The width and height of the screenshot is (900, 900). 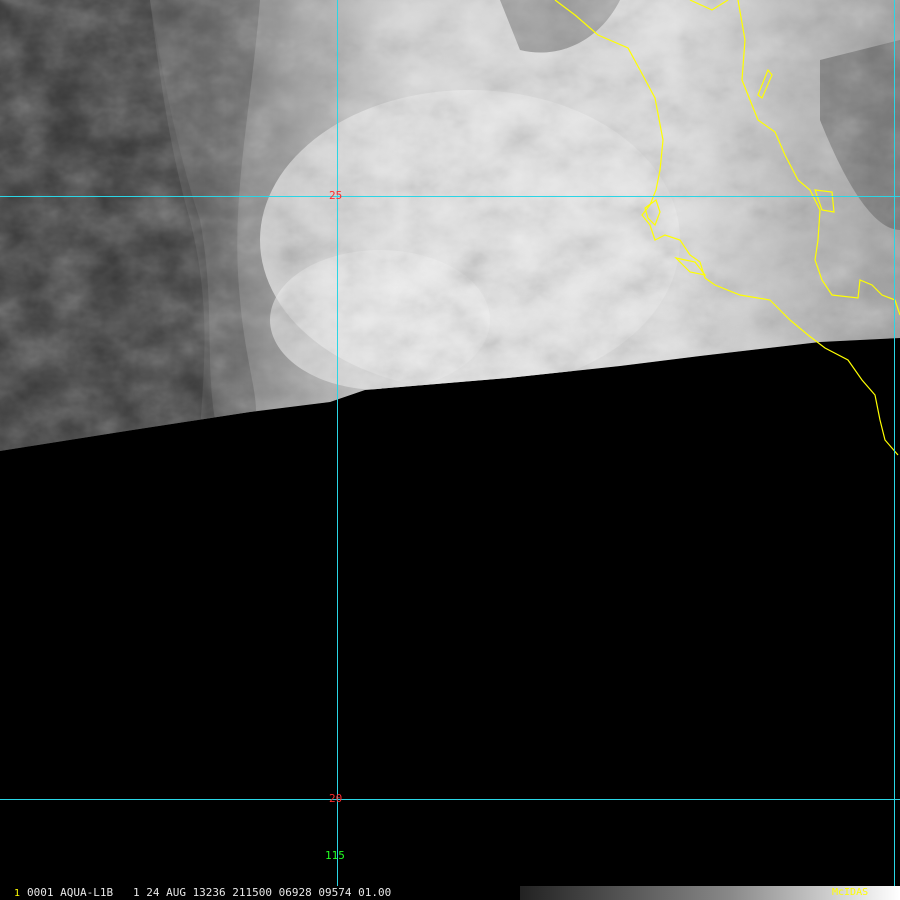 I want to click on frame-number: 1, so click(x=17, y=893).